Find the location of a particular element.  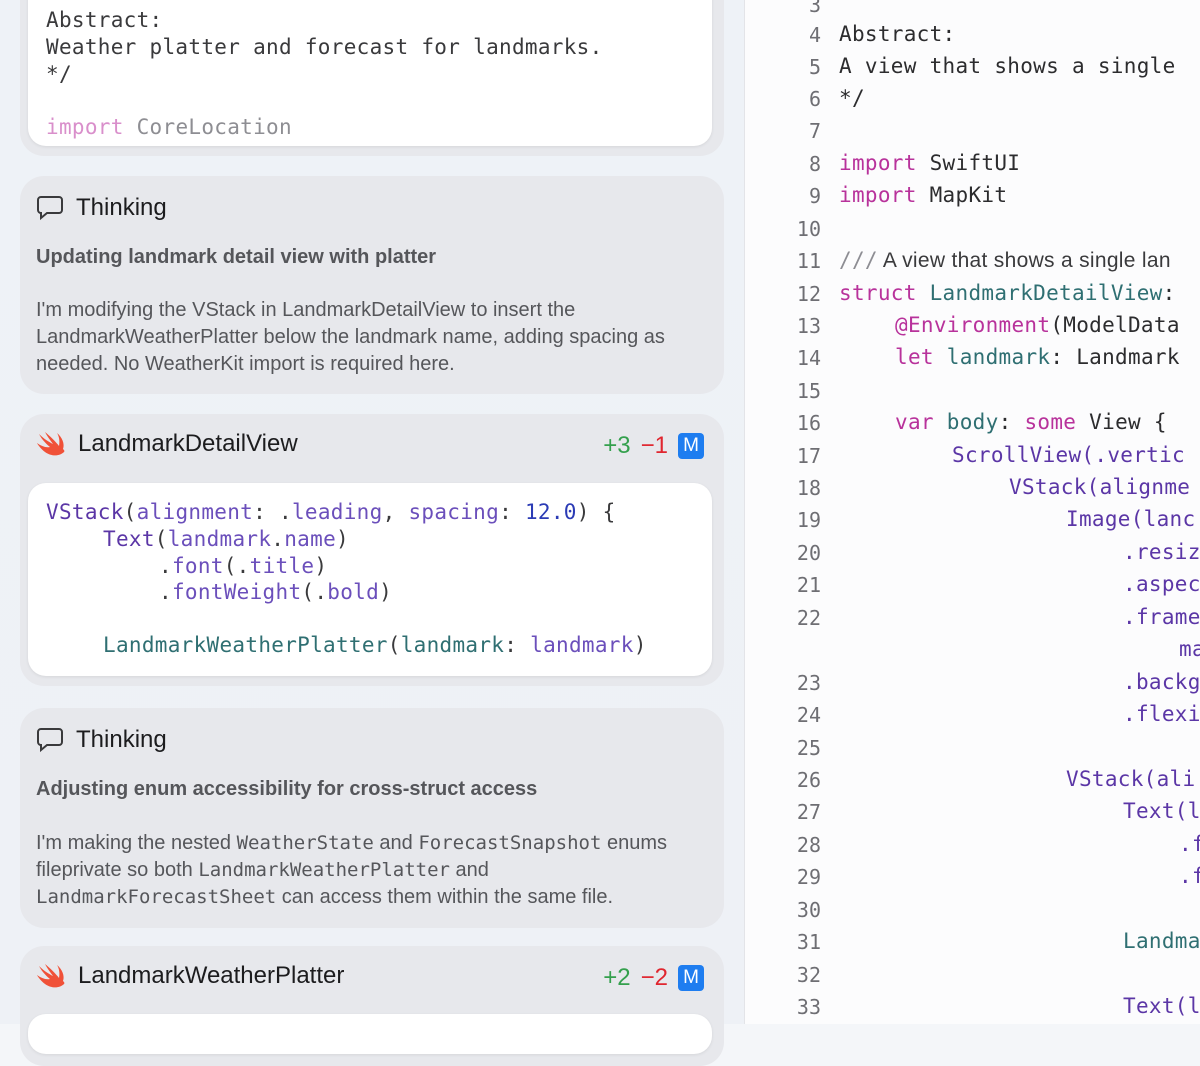

line-number: 18 is located at coordinates (808, 488).